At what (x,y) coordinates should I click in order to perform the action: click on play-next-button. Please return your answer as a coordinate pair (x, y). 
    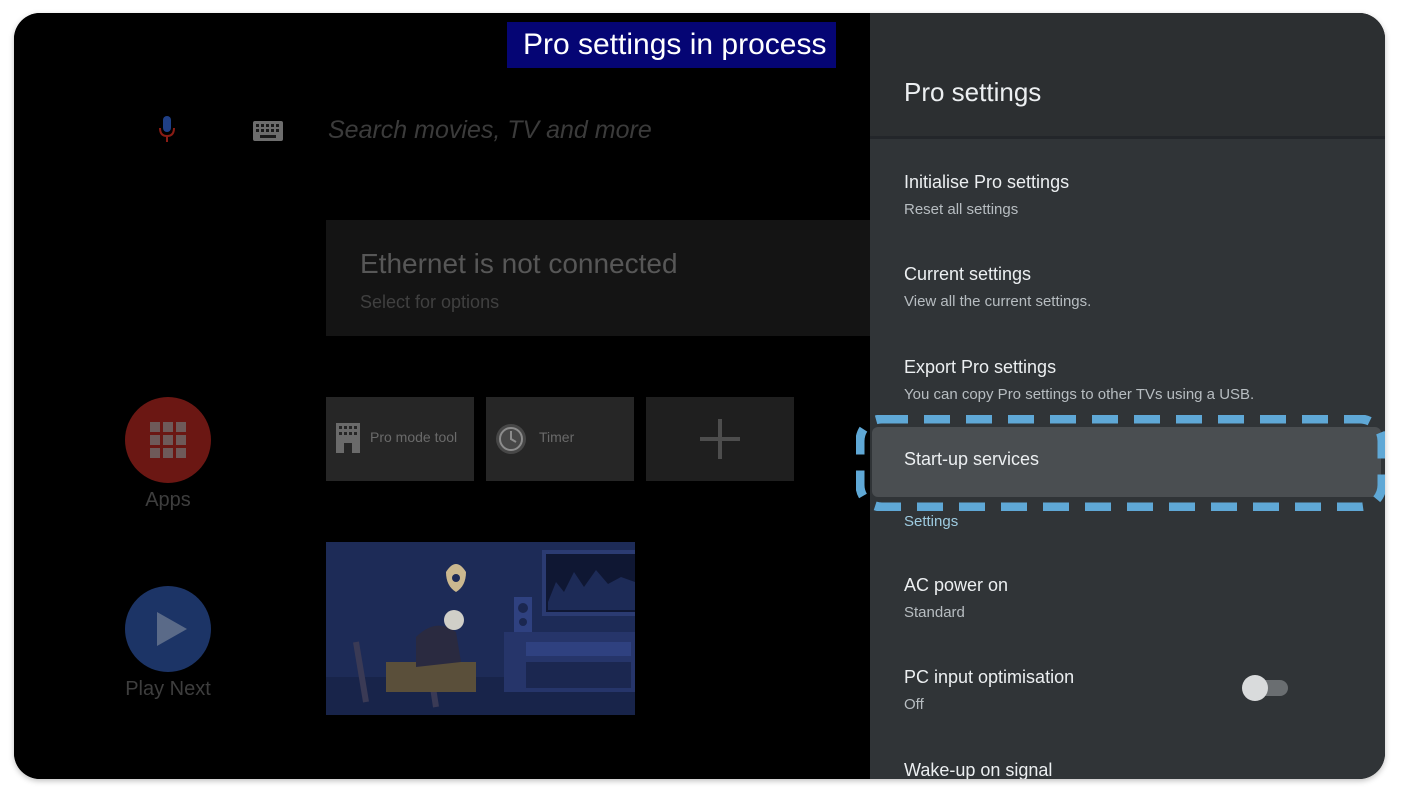
    Looking at the image, I should click on (168, 629).